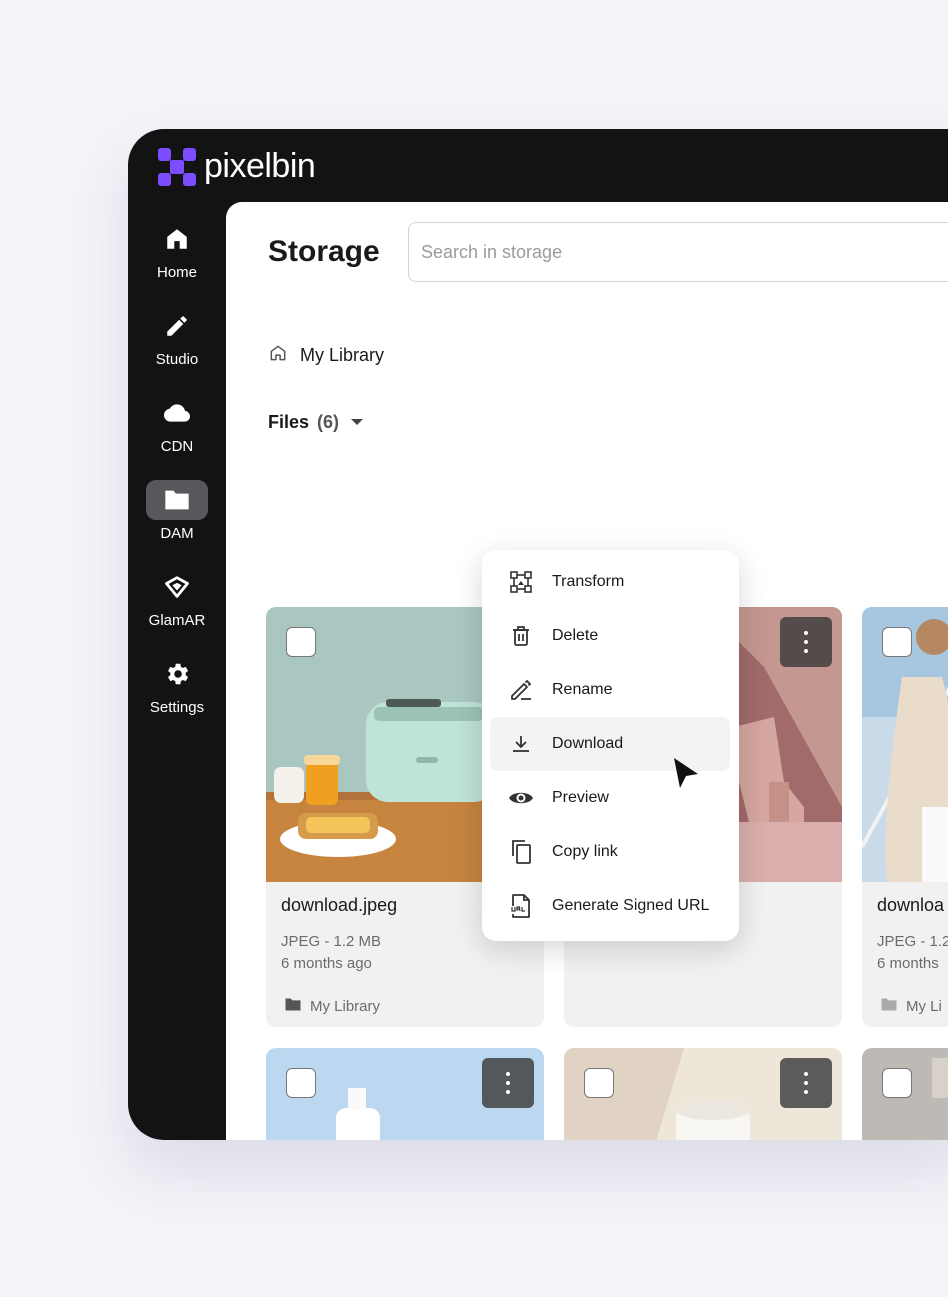  What do you see at coordinates (905, 817) in the screenshot?
I see `file-card: downloa JPEG - 1.2 6 months My Li` at bounding box center [905, 817].